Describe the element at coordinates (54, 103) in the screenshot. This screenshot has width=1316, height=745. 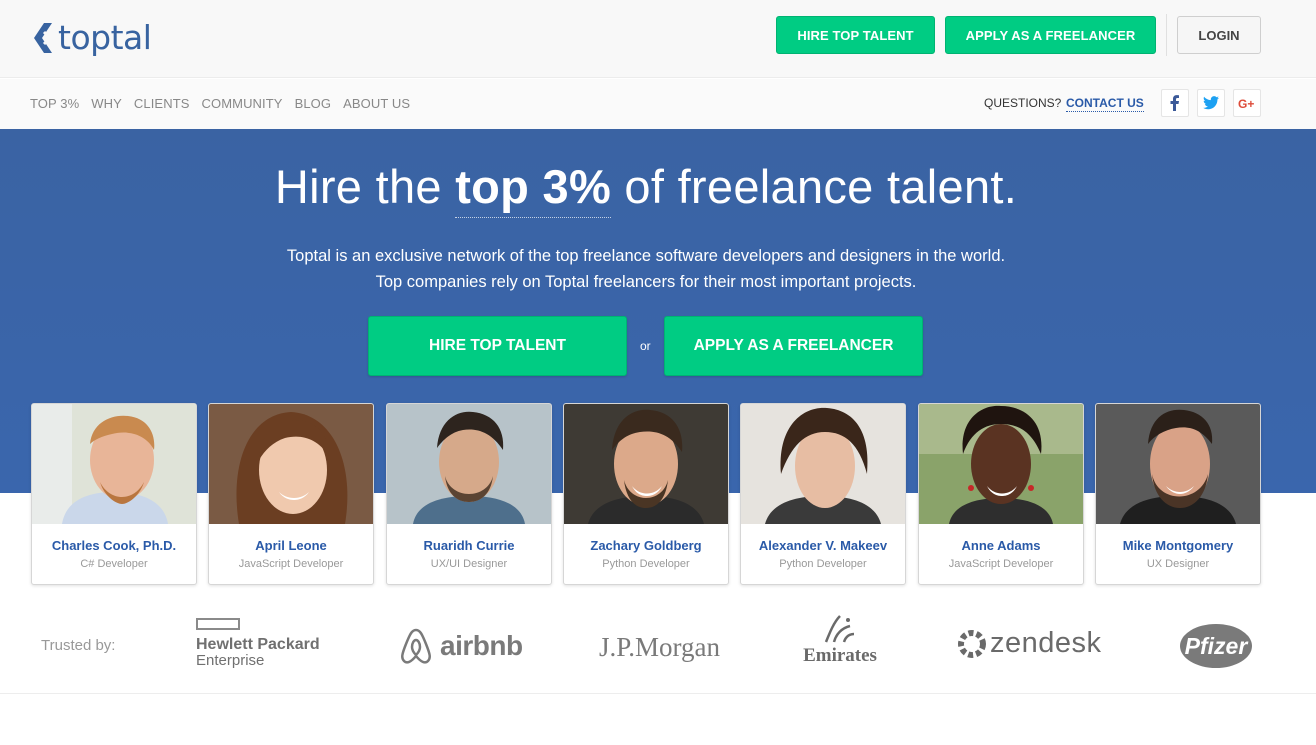
I see `nav-item-top3: TOP 3%` at that location.